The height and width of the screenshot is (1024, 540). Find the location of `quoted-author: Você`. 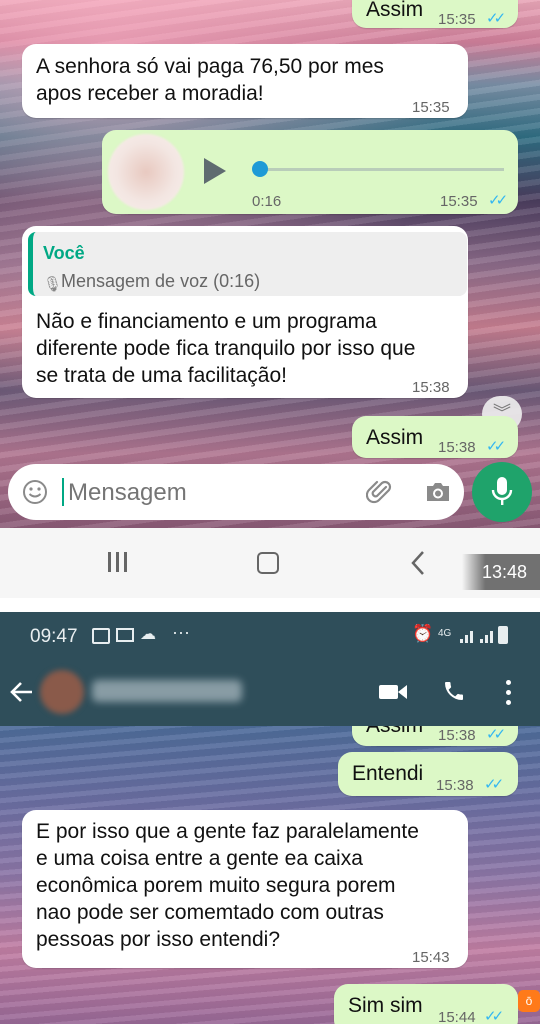

quoted-author: Você is located at coordinates (64, 253).